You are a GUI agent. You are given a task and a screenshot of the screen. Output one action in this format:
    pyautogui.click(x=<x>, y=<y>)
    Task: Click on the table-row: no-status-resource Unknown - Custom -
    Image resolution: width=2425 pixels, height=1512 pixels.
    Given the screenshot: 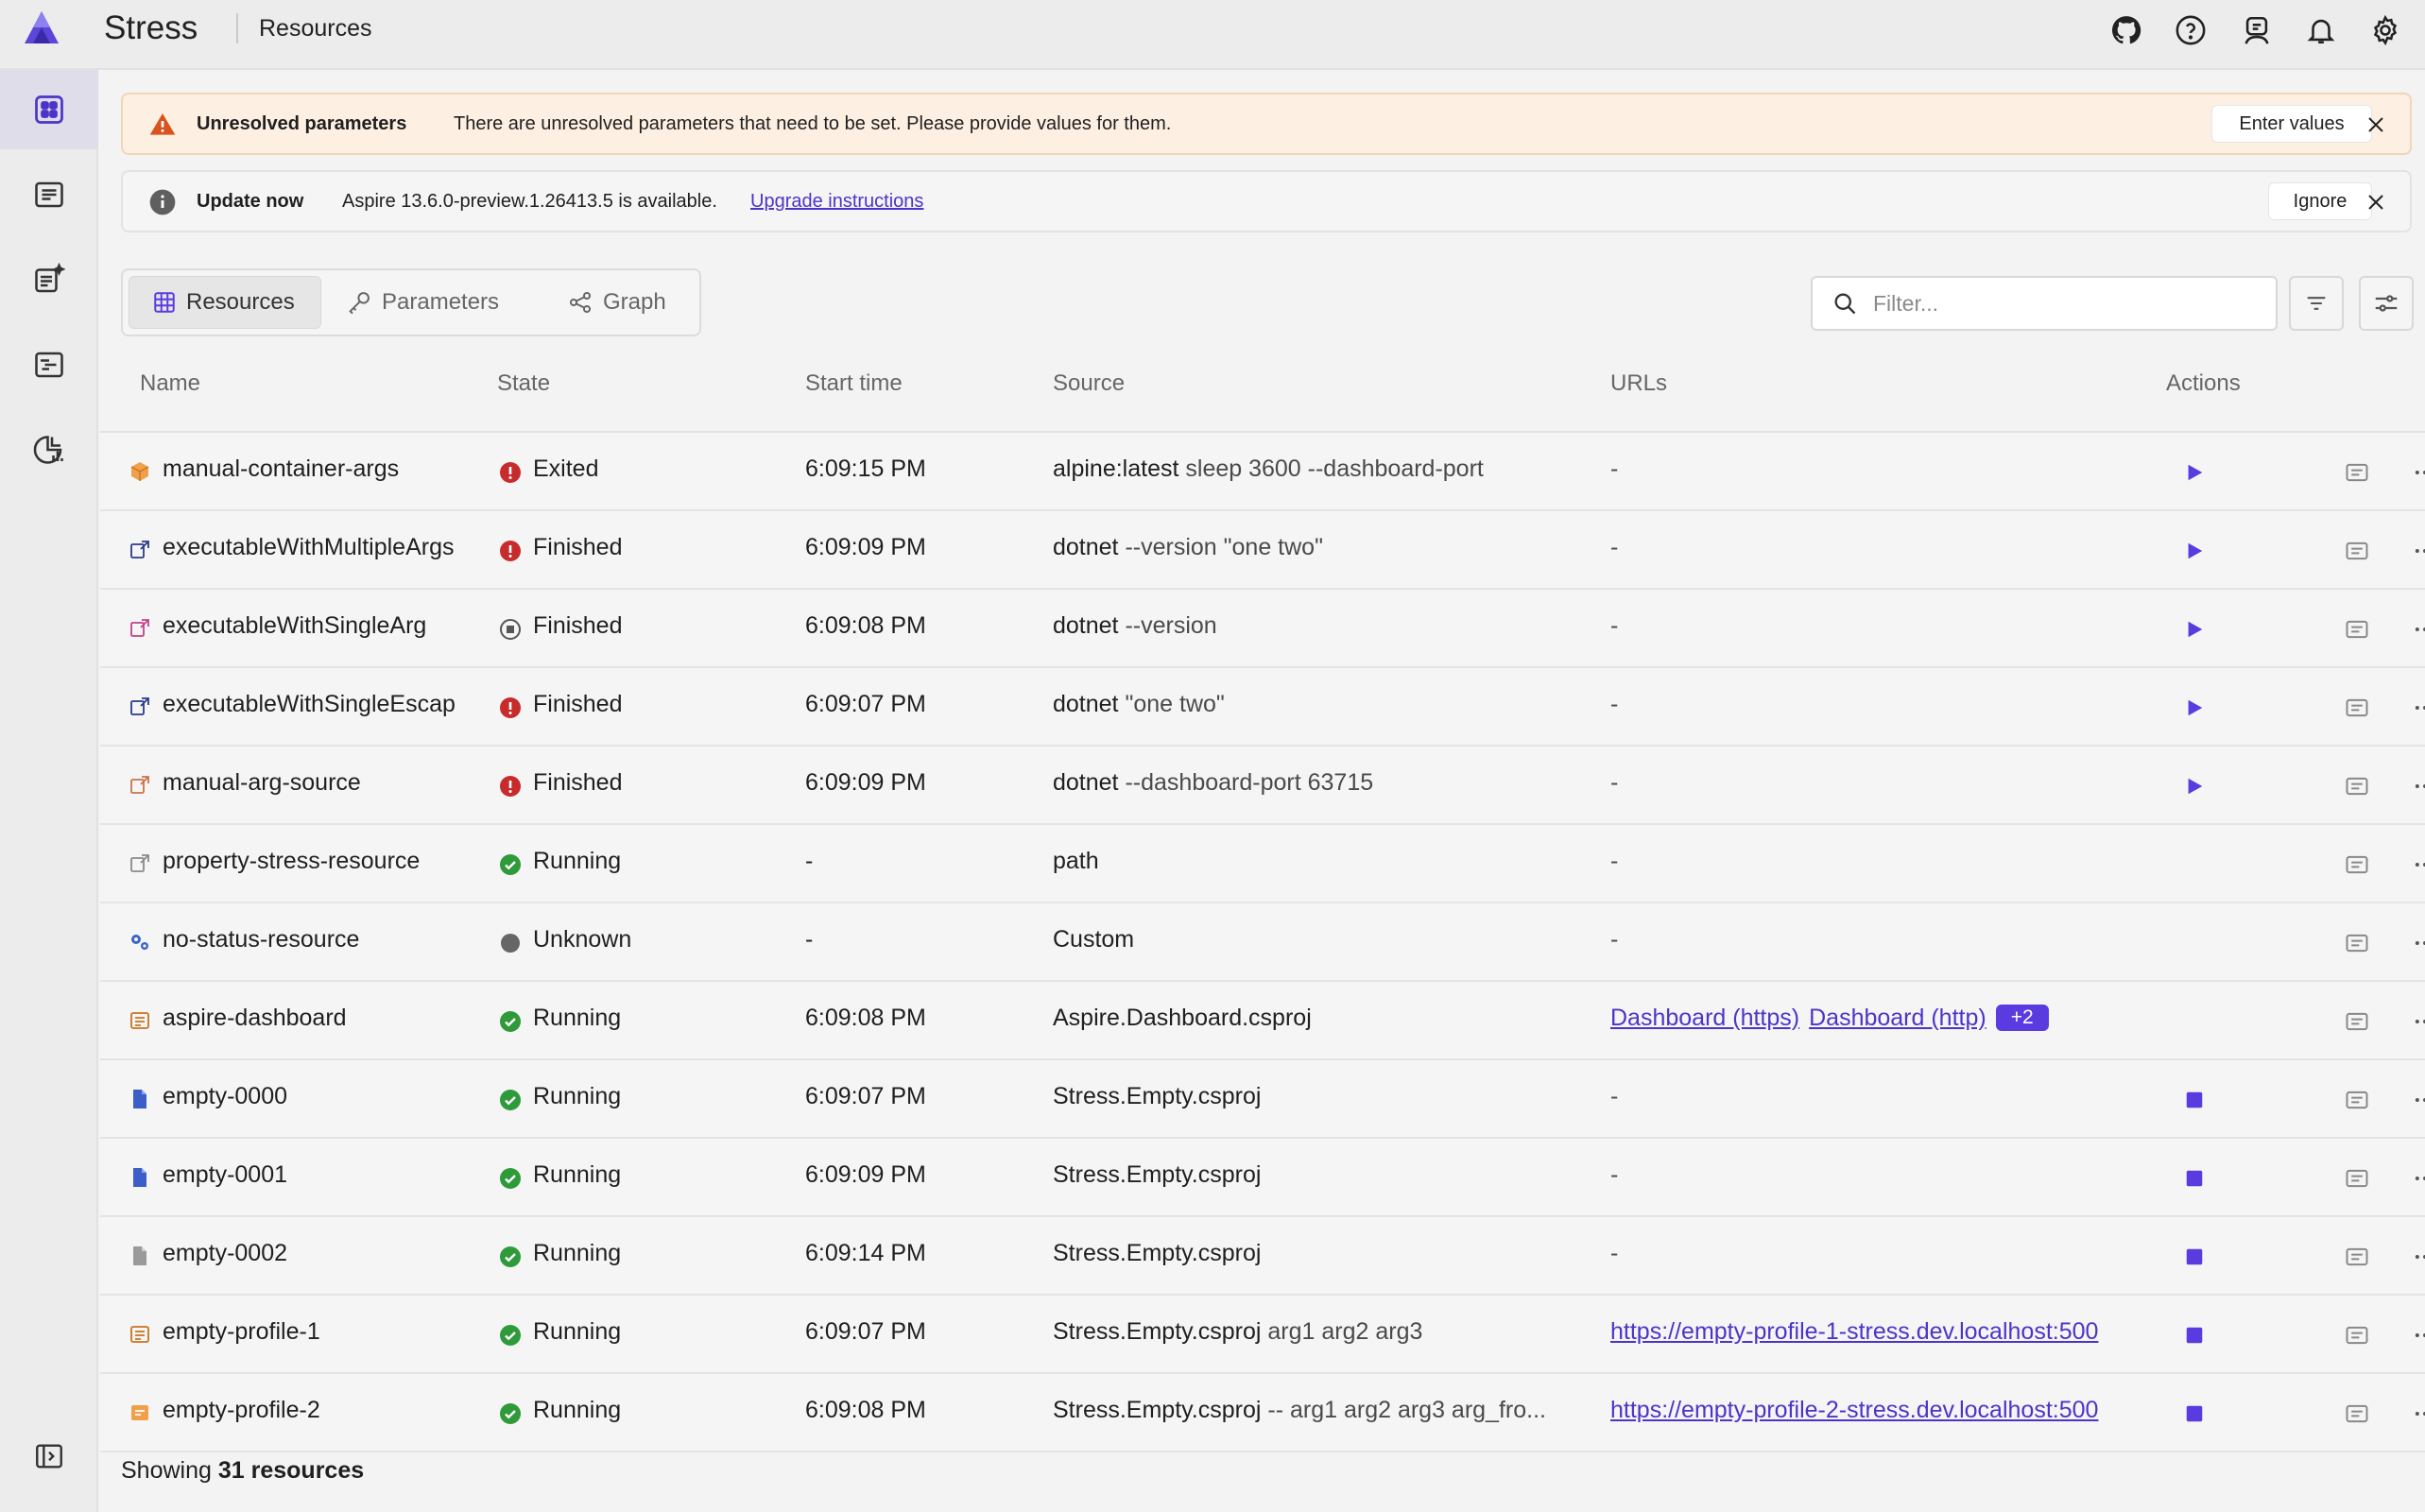 What is the action you would take?
    pyautogui.click(x=1262, y=942)
    